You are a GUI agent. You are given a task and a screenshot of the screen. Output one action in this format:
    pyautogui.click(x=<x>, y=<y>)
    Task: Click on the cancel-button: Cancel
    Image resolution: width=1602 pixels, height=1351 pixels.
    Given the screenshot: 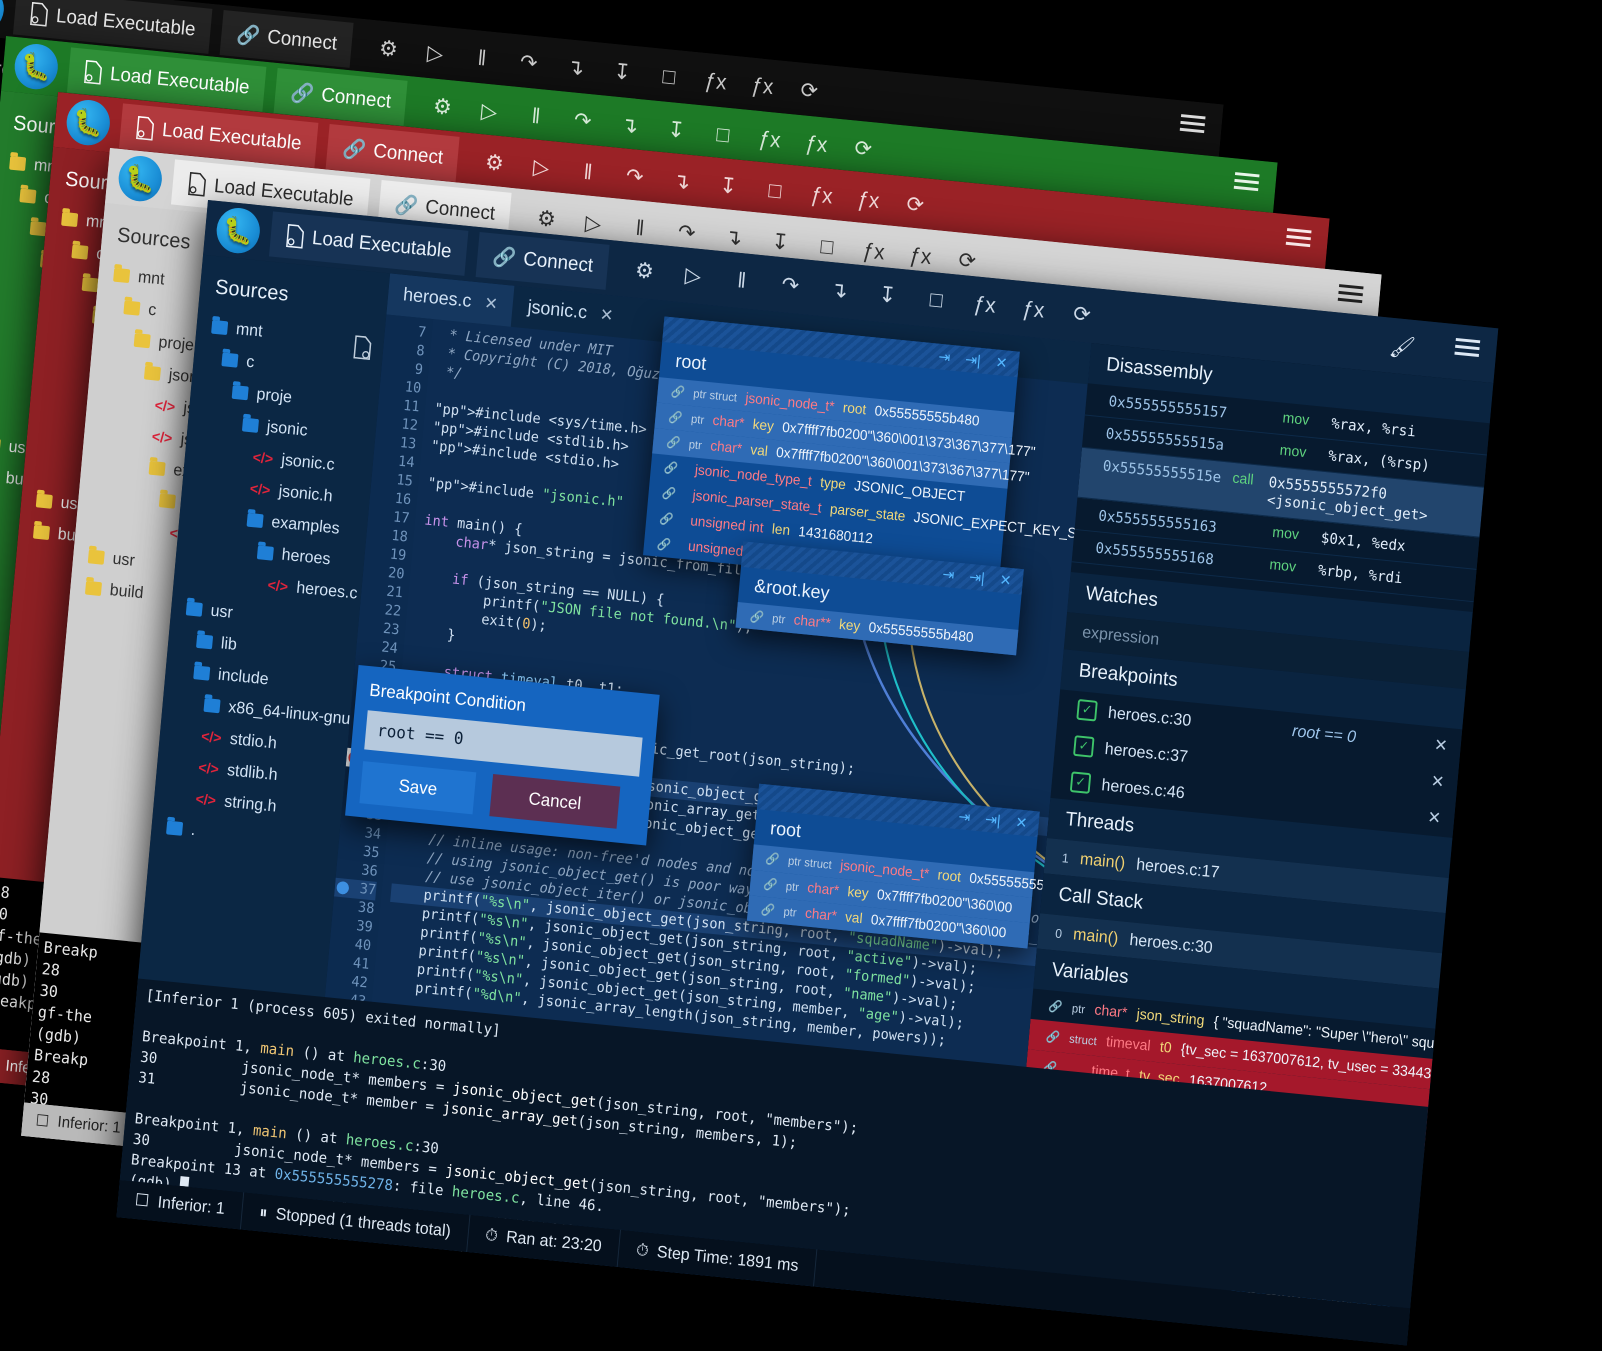 What is the action you would take?
    pyautogui.click(x=555, y=801)
    